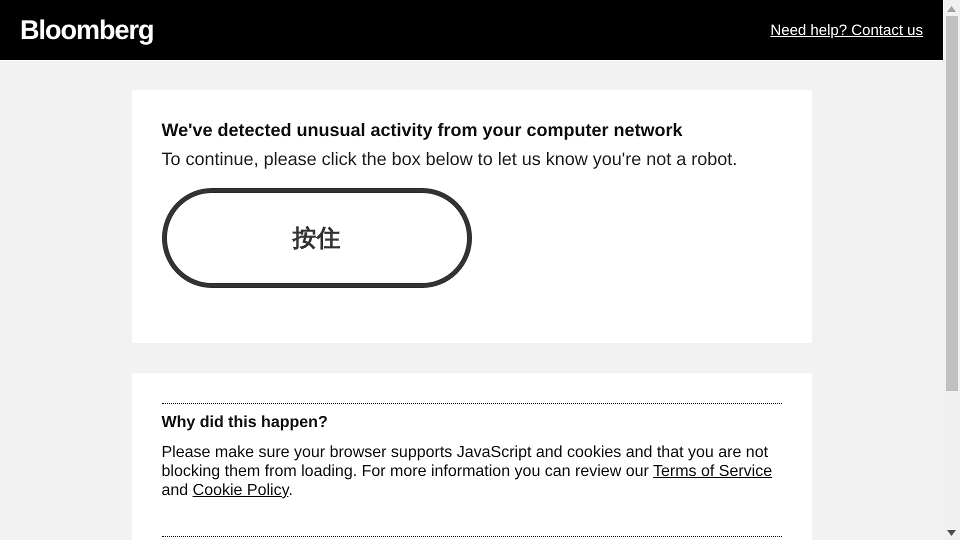  What do you see at coordinates (951, 533) in the screenshot?
I see `scroll-down-icon` at bounding box center [951, 533].